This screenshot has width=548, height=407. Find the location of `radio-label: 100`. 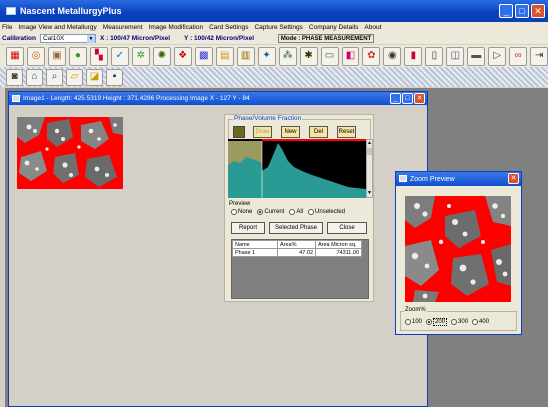

radio-label: 100 is located at coordinates (417, 322).